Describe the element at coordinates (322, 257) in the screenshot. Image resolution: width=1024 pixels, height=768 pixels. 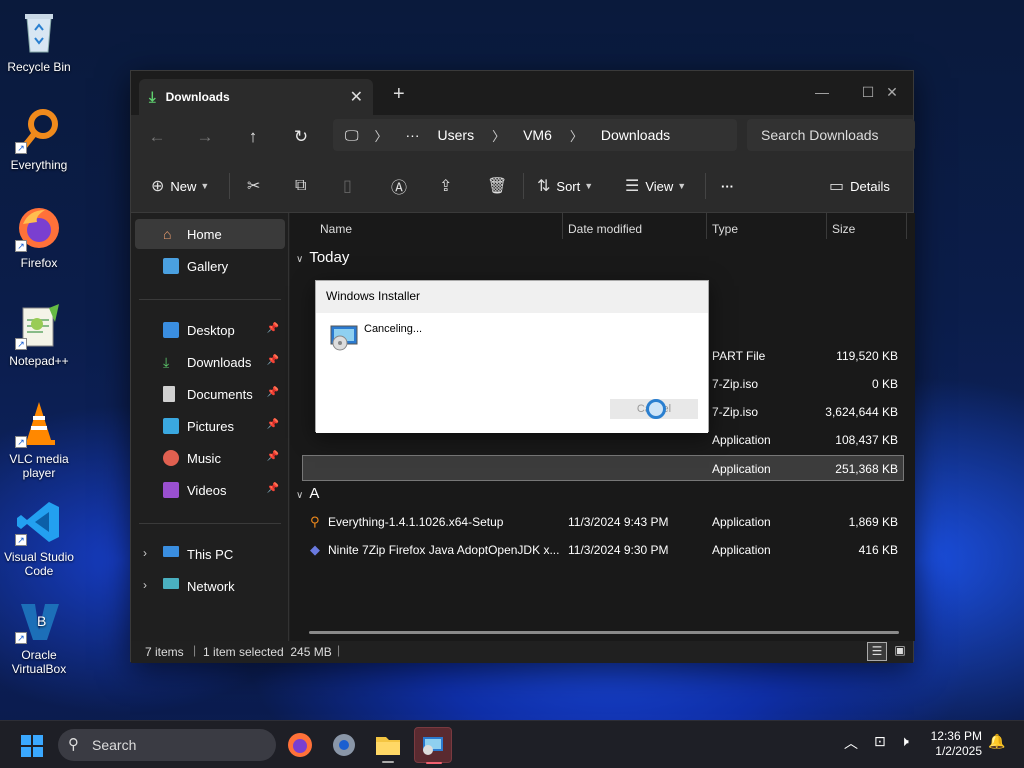
I see `group-header-today: ∨ Today` at that location.